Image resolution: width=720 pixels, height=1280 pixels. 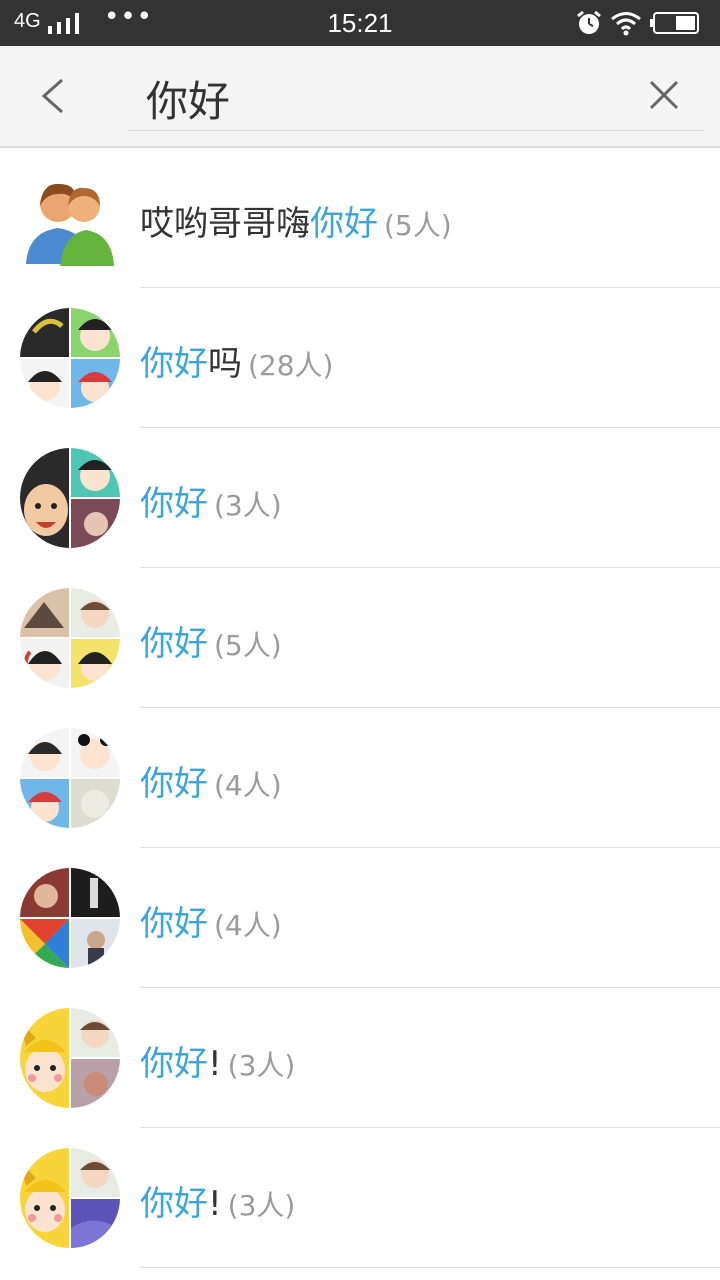 I want to click on divider, so click(x=430, y=1267).